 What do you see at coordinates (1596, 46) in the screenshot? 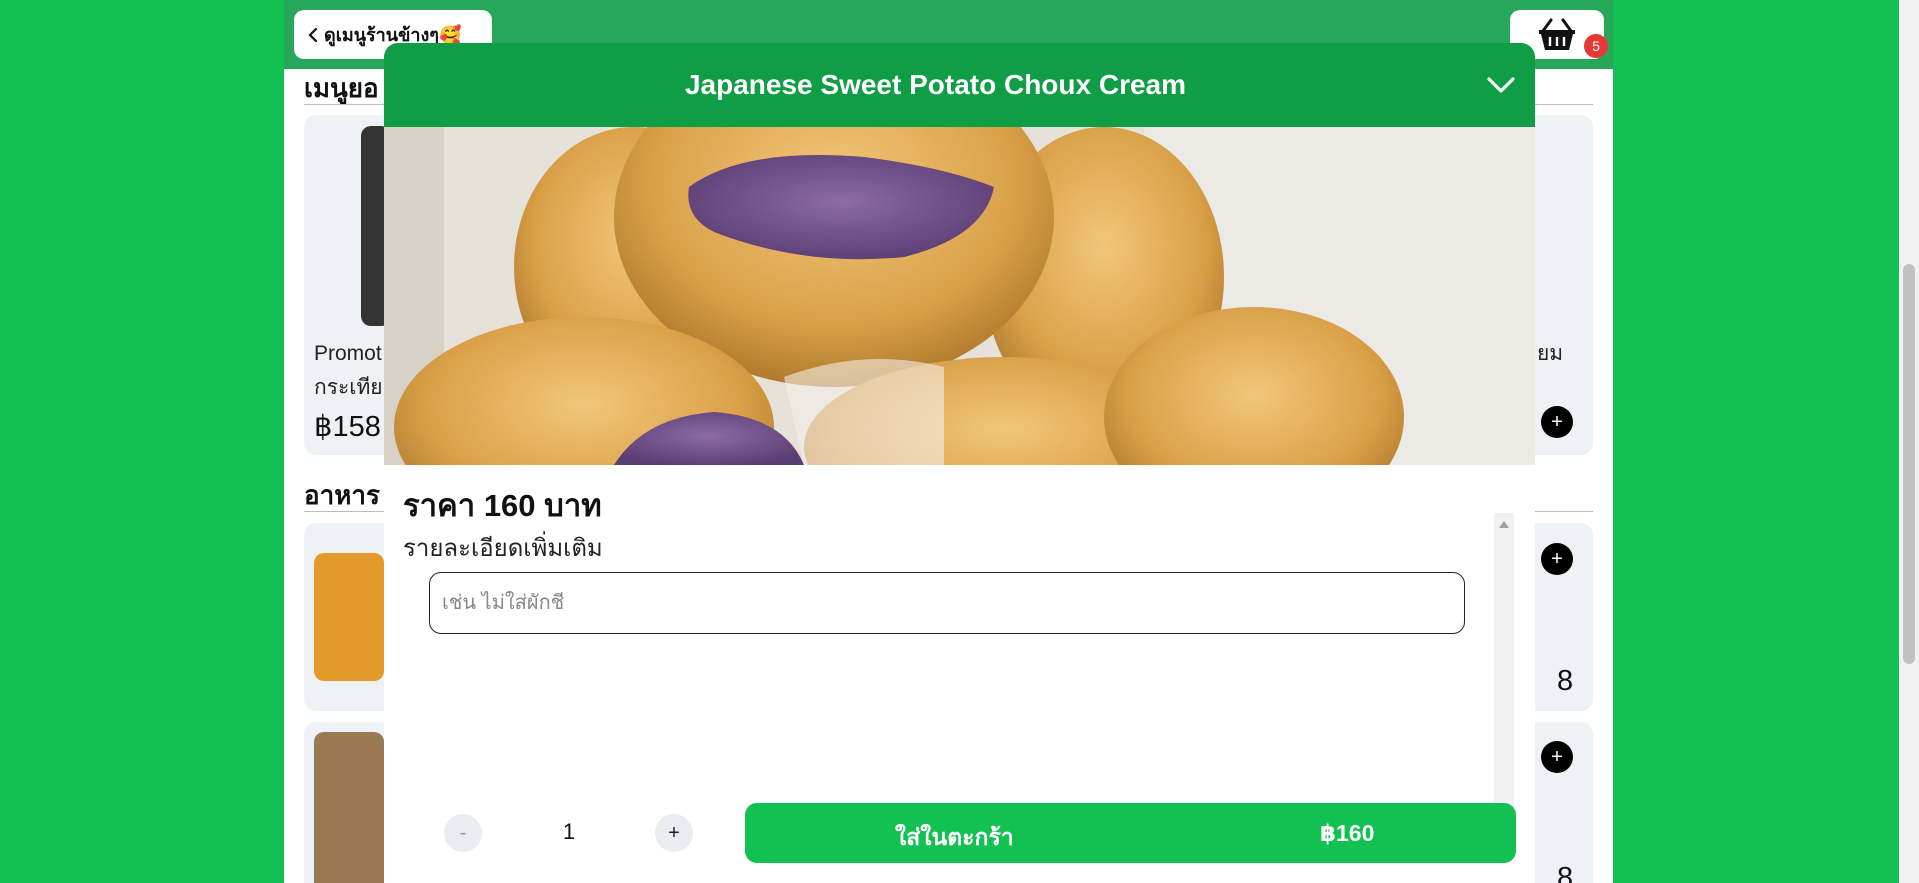
I see `cart-count-badge: 5` at bounding box center [1596, 46].